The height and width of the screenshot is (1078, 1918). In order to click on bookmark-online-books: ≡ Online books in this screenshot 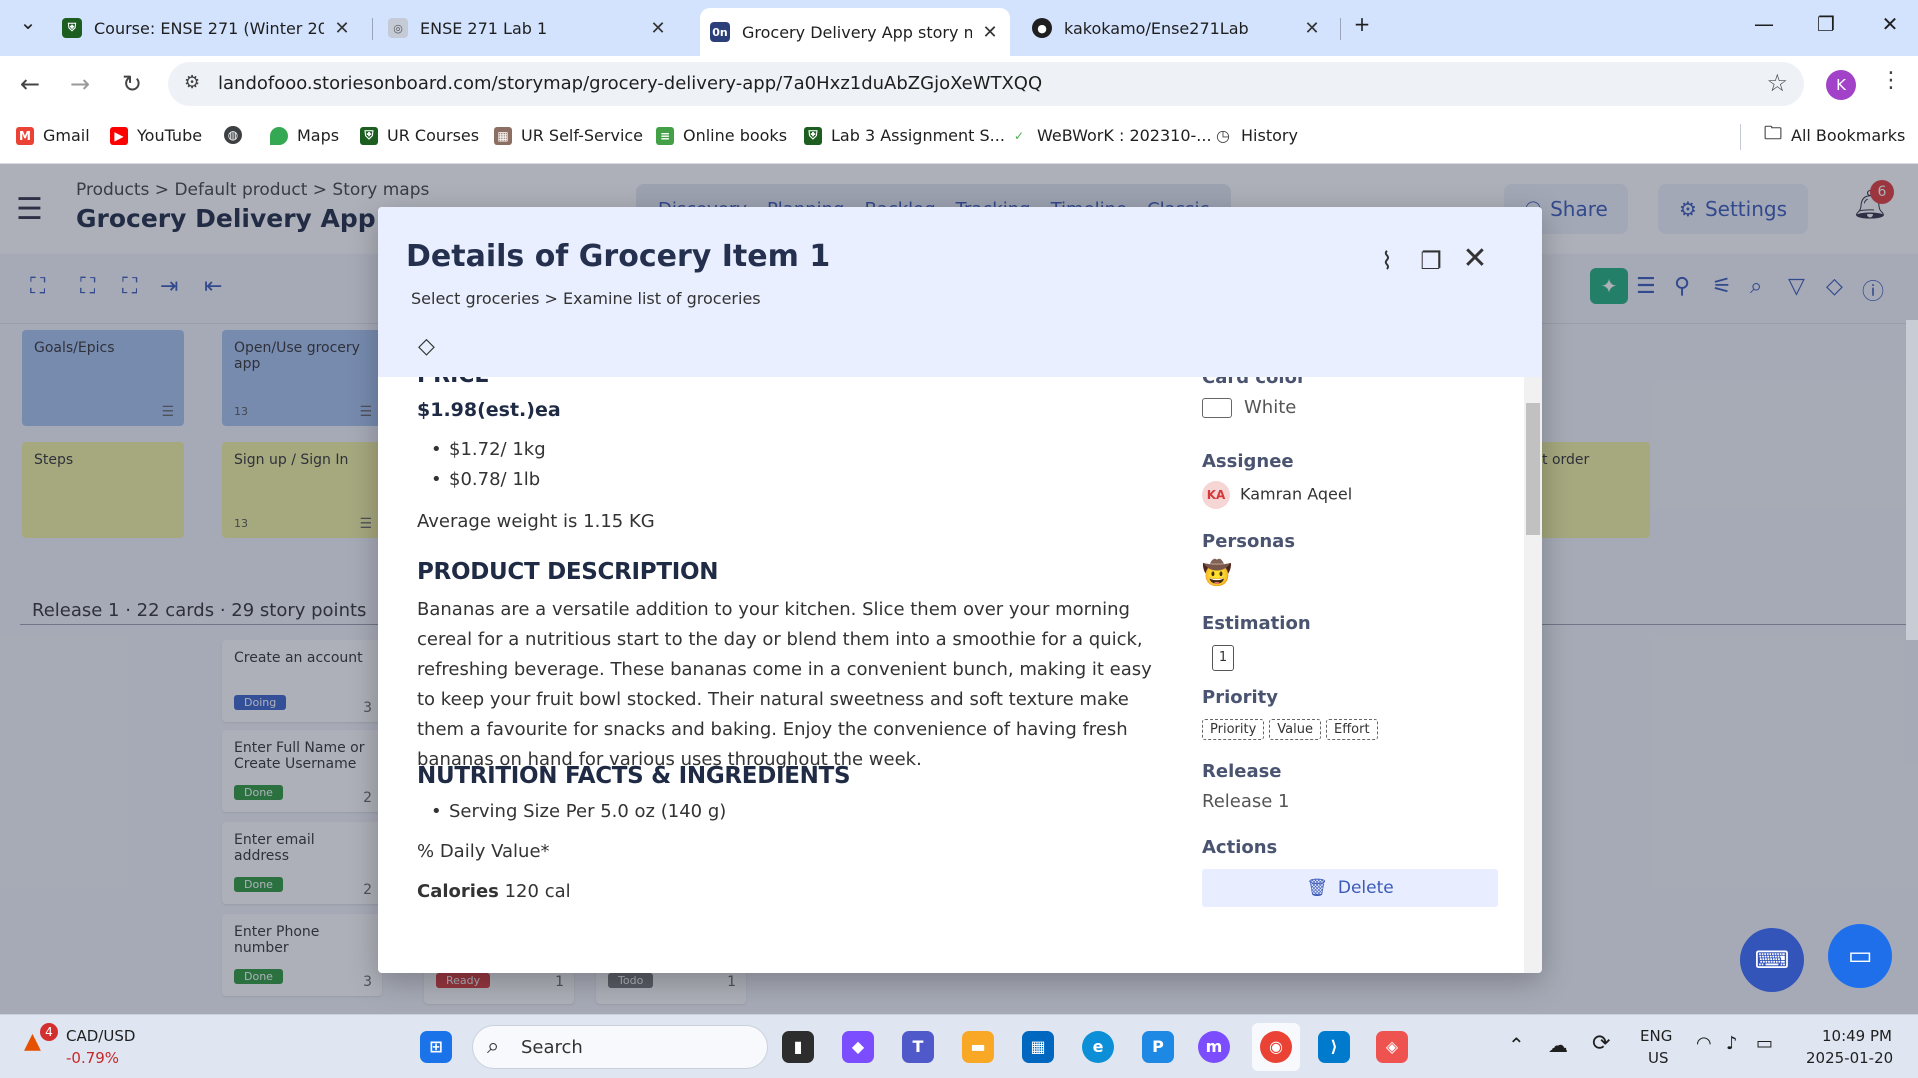, I will do `click(721, 135)`.